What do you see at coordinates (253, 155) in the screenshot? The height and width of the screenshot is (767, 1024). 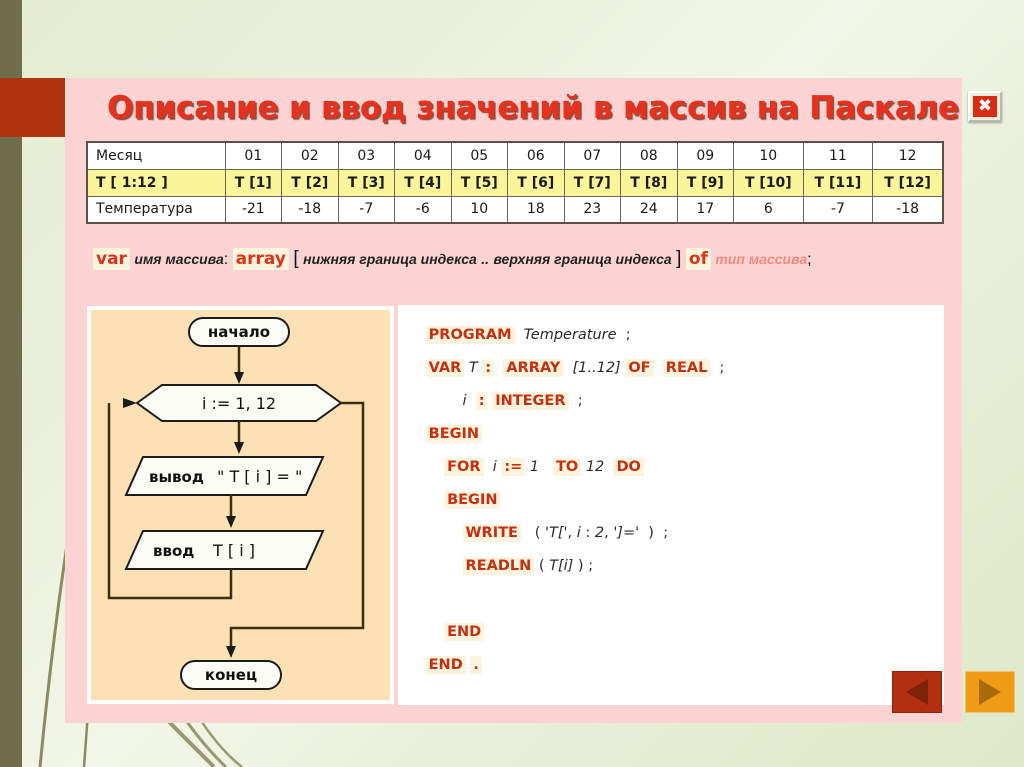 I see `month-row-cell: 01` at bounding box center [253, 155].